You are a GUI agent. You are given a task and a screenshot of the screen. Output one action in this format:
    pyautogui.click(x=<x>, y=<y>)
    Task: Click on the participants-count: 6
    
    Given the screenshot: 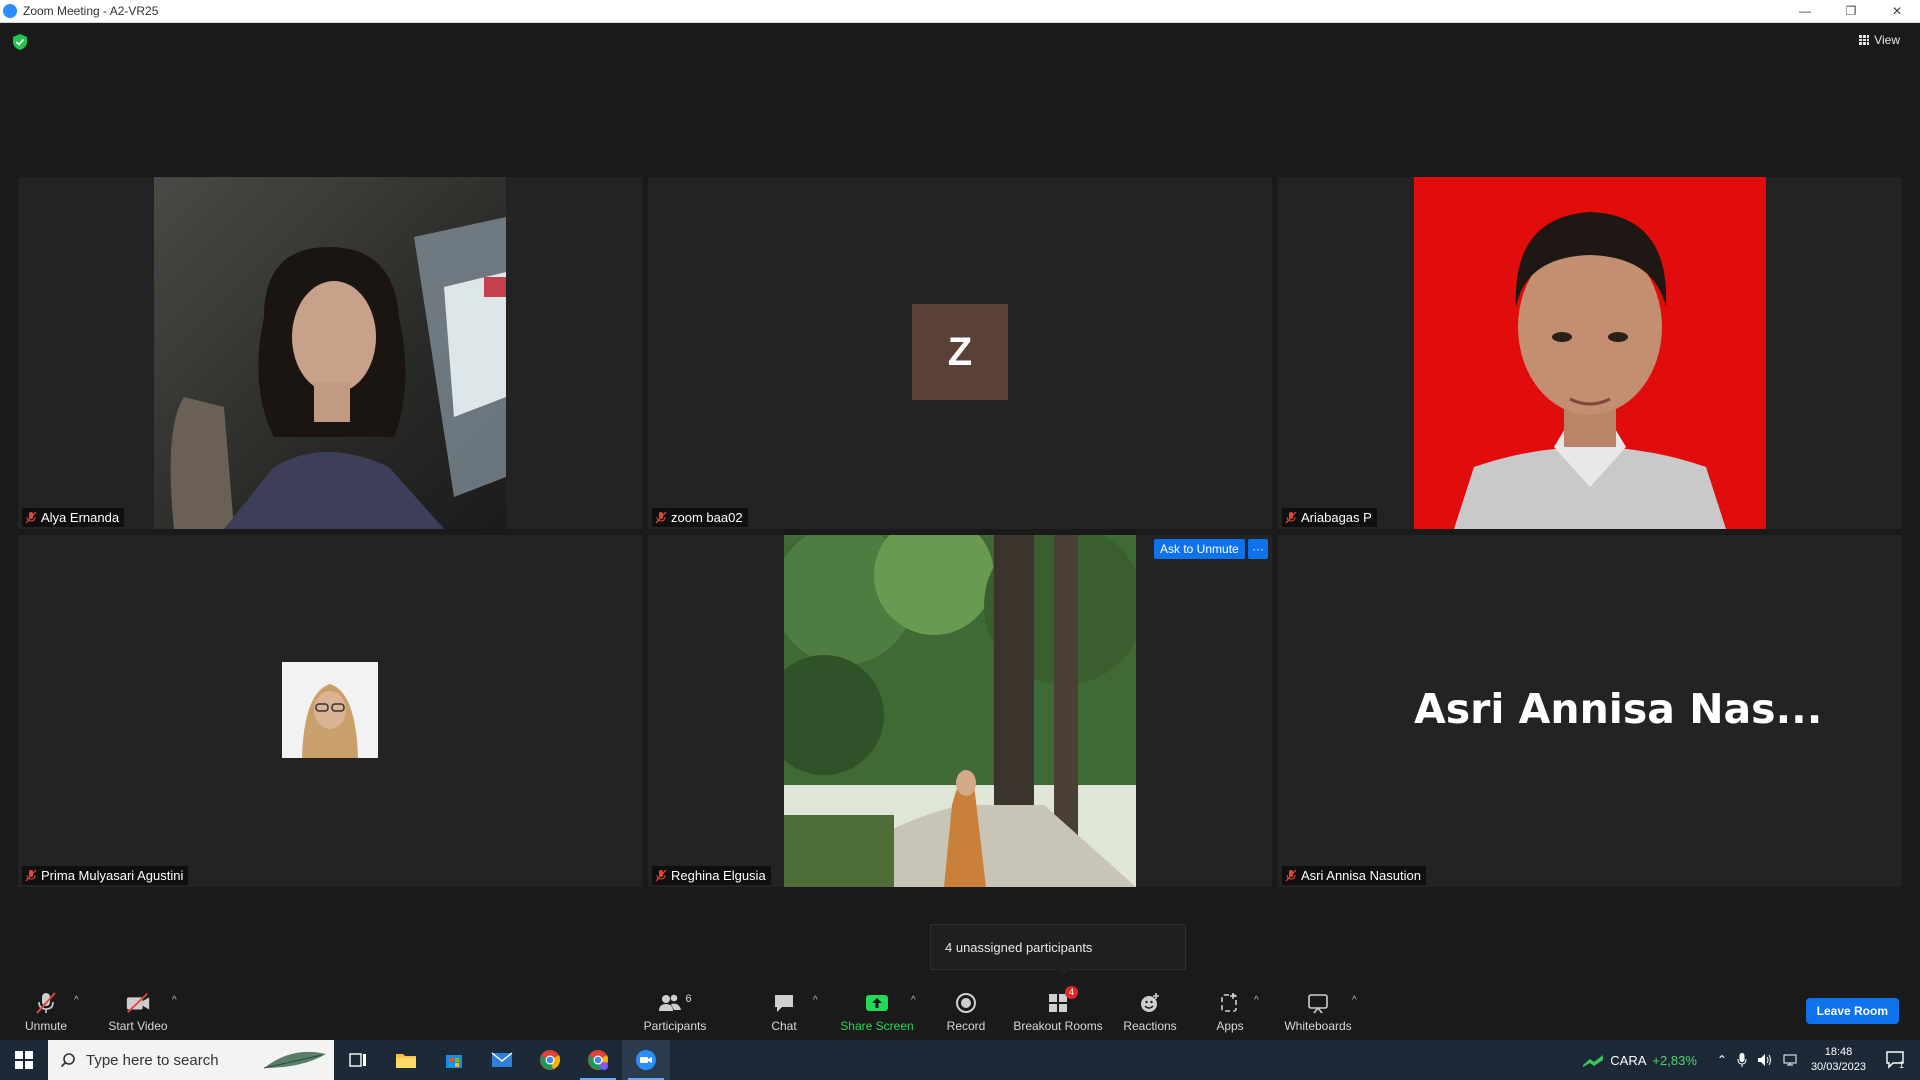 What is the action you would take?
    pyautogui.click(x=688, y=998)
    